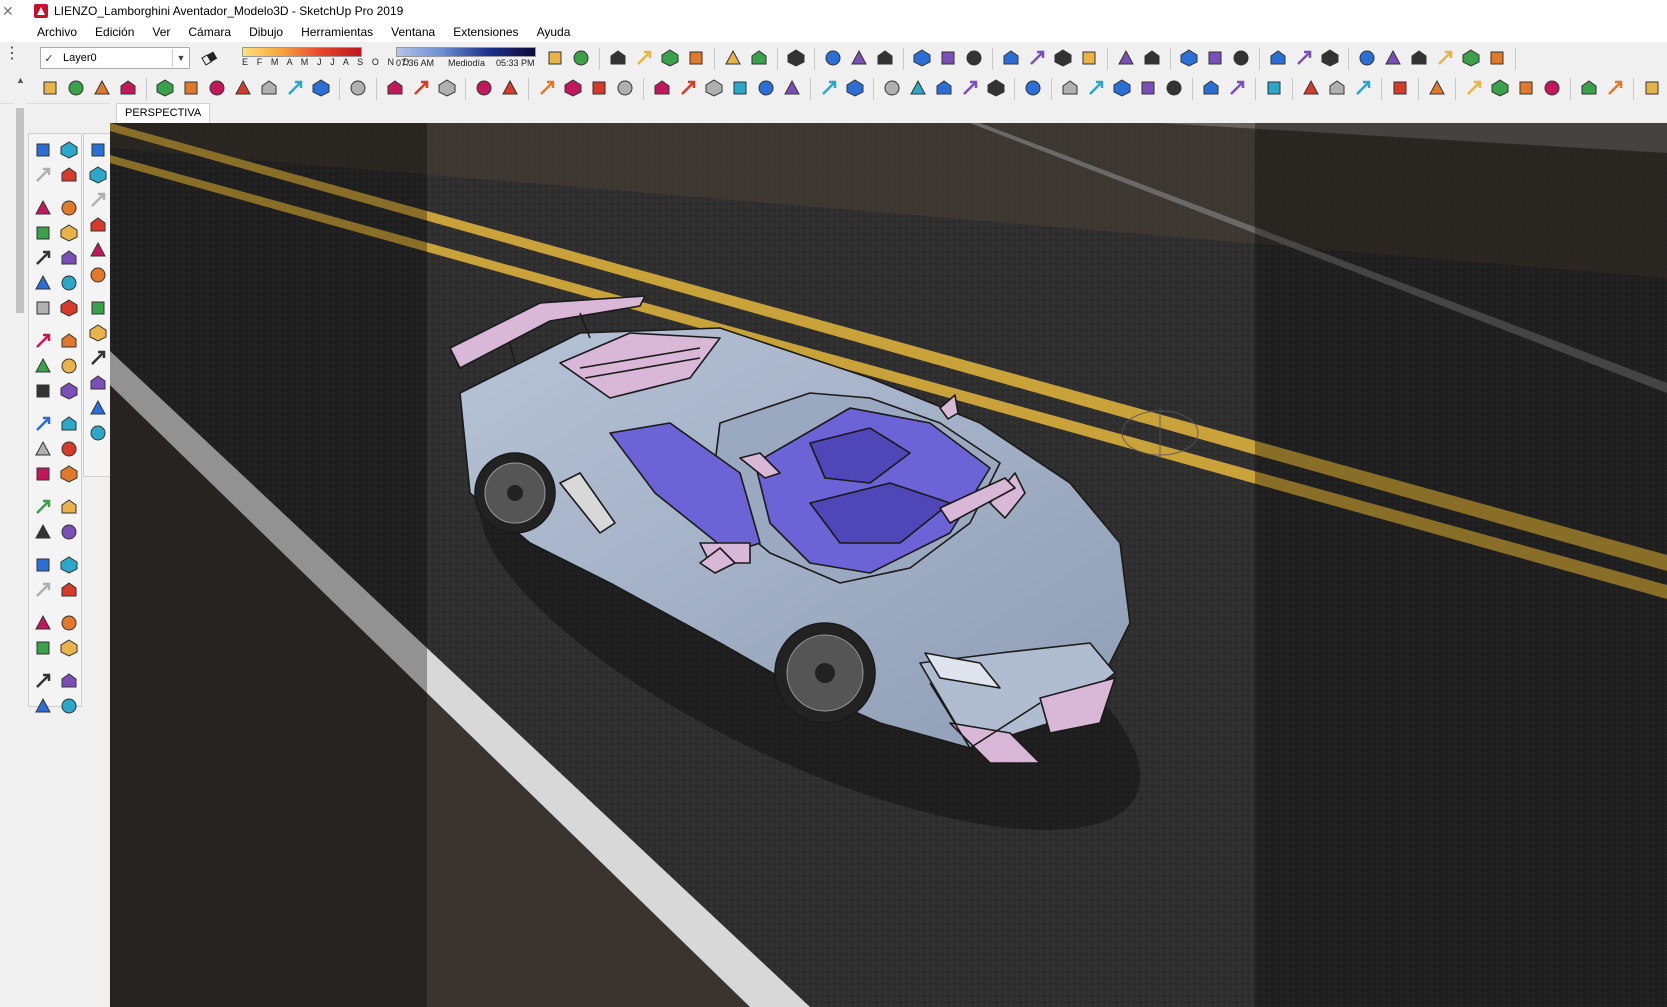 The image size is (1667, 1007). What do you see at coordinates (69, 590) in the screenshot?
I see `large-tool-33-icon` at bounding box center [69, 590].